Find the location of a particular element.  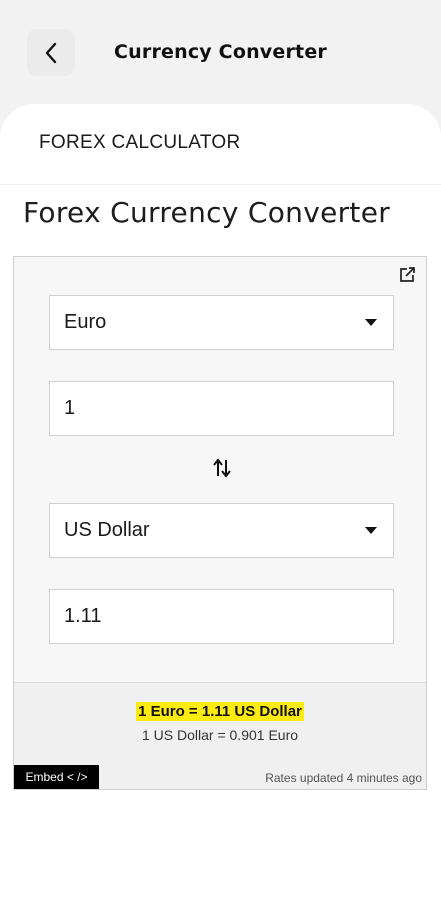

from-currency-select: Euro is located at coordinates (221, 322).